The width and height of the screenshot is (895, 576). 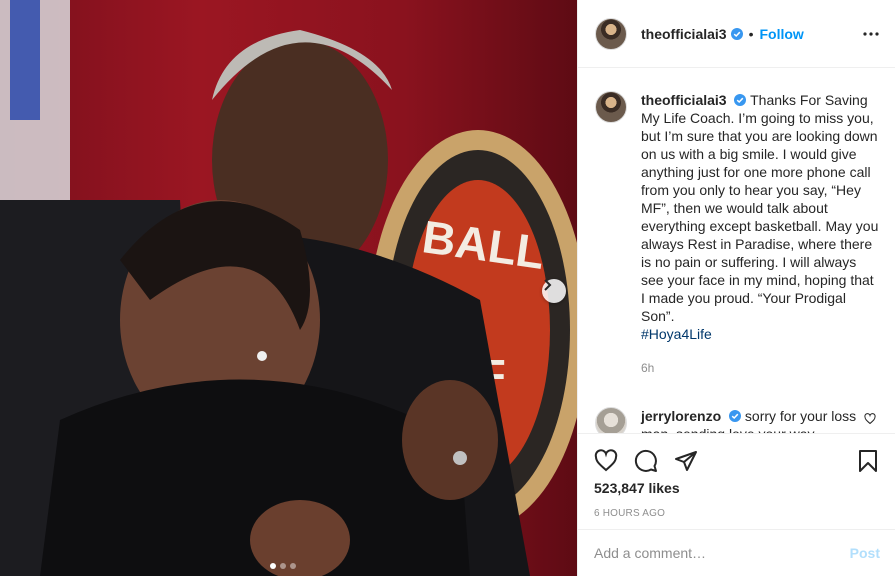 I want to click on comment-button, so click(x=646, y=461).